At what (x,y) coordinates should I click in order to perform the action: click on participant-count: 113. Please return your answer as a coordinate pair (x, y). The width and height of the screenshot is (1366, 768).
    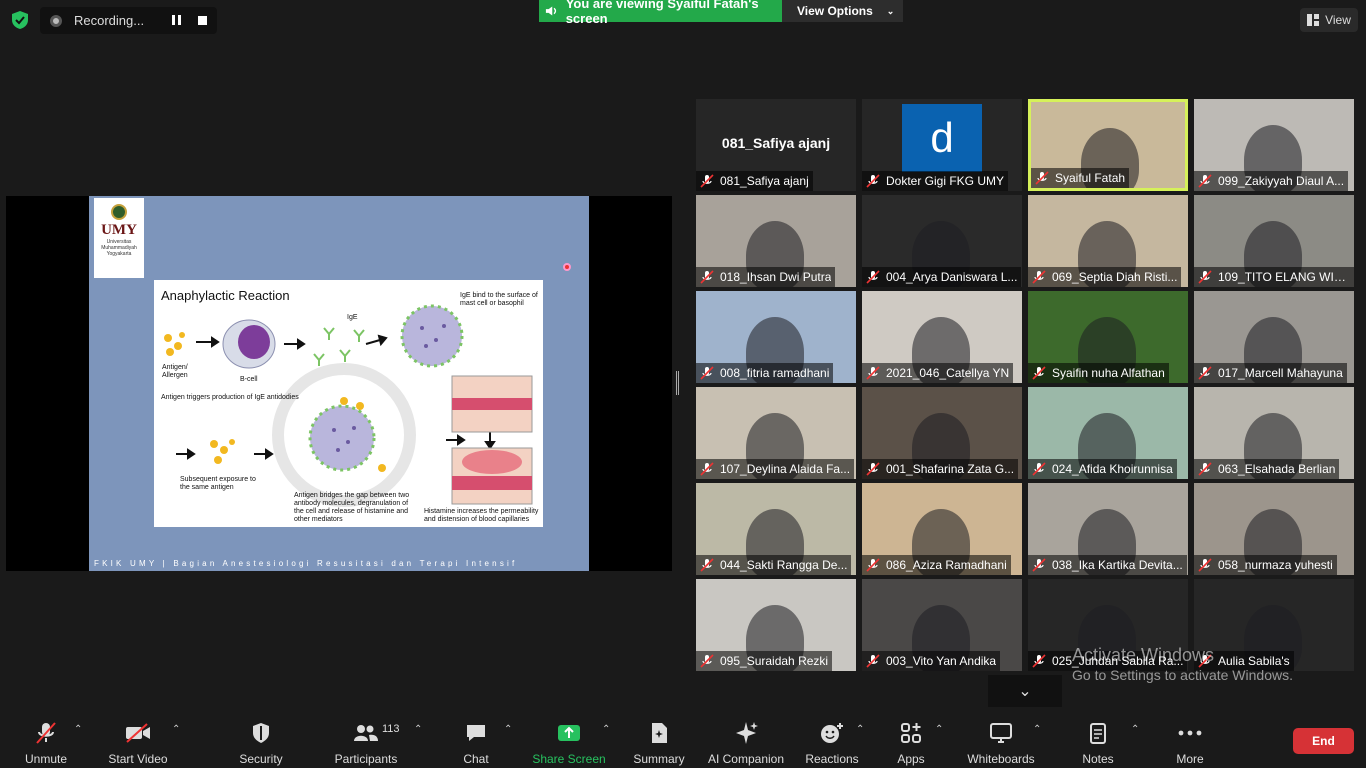
    Looking at the image, I should click on (391, 729).